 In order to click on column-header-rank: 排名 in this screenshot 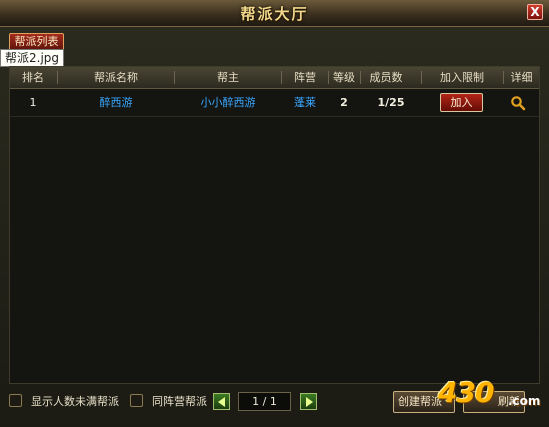, I will do `click(33, 77)`.